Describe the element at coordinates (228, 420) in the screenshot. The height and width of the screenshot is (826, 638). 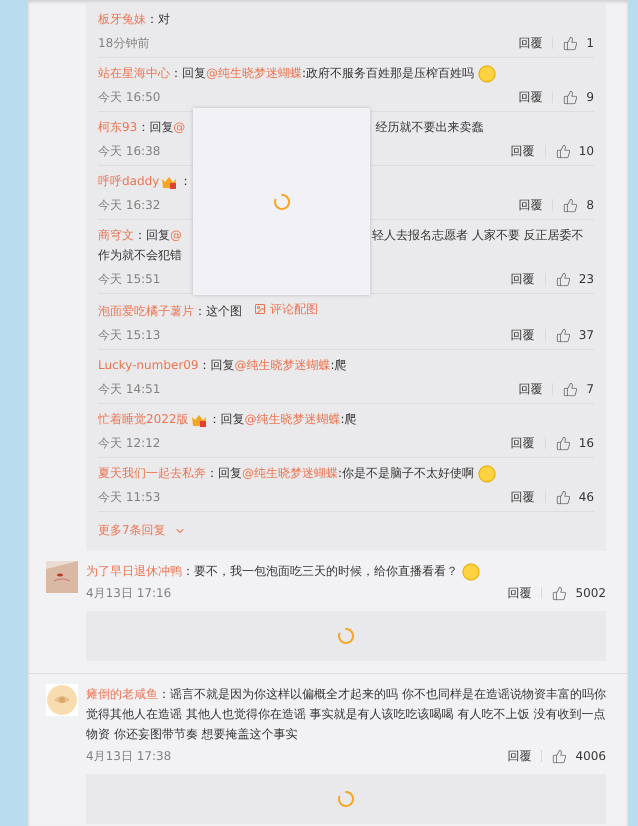
I see `comment-text: 忙着睡觉2022版 ：回复@纯生晓梦迷蝴蝶:爬` at that location.